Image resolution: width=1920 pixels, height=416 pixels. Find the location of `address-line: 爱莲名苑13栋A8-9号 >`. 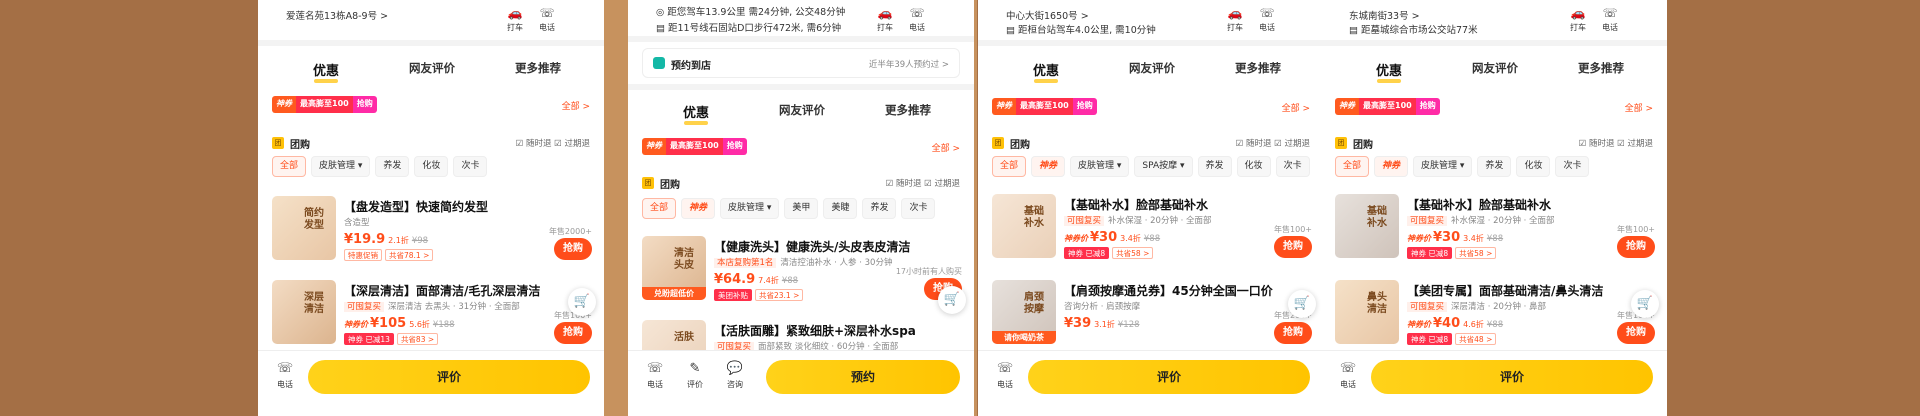

address-line: 爱莲名苑13栋A8-9号 > is located at coordinates (337, 15).